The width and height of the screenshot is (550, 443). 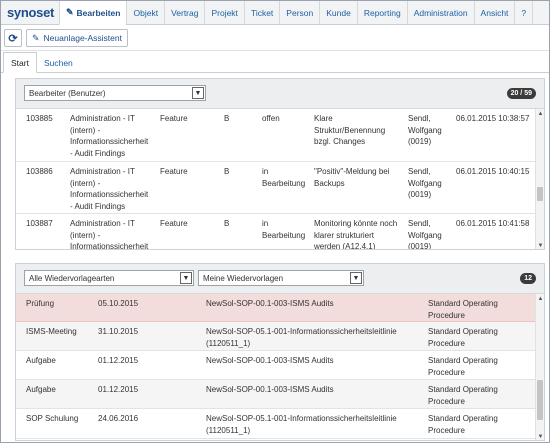 What do you see at coordinates (39, 172) in the screenshot?
I see `task-id-link: 103886` at bounding box center [39, 172].